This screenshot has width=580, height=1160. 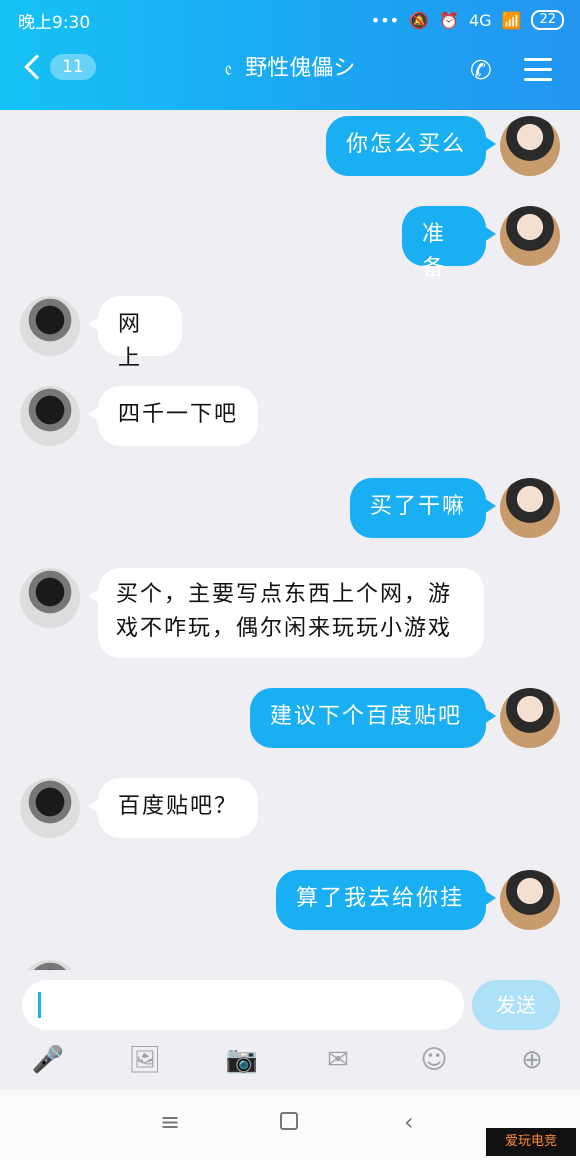 I want to click on message-bubble: 买个，主要写点东西上个网，游戏不咋玩，偶尔闲来玩玩小游戏, so click(x=286, y=613).